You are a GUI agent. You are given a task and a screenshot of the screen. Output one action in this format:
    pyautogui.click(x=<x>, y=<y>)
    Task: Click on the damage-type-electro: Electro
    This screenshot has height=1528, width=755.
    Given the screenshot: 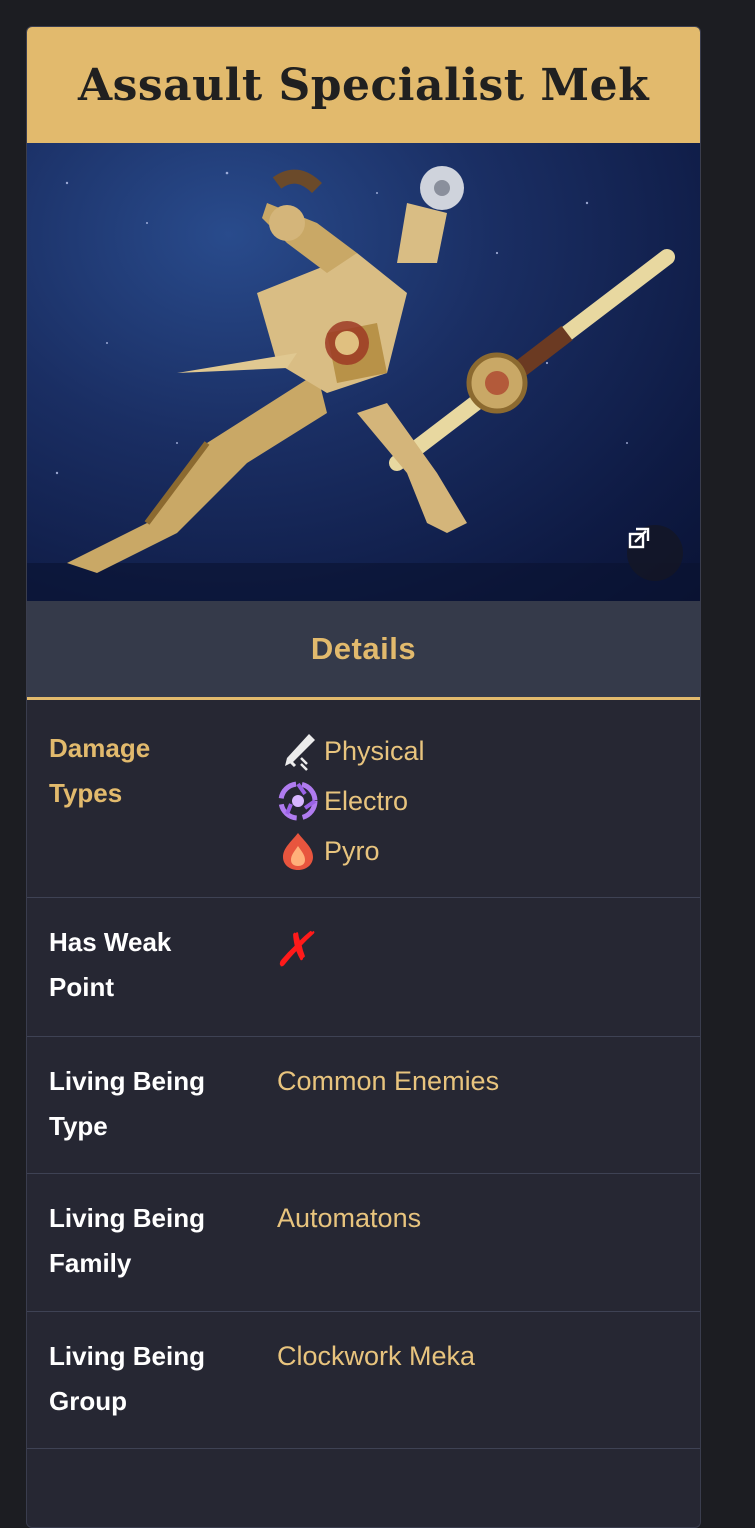 What is the action you would take?
    pyautogui.click(x=488, y=801)
    